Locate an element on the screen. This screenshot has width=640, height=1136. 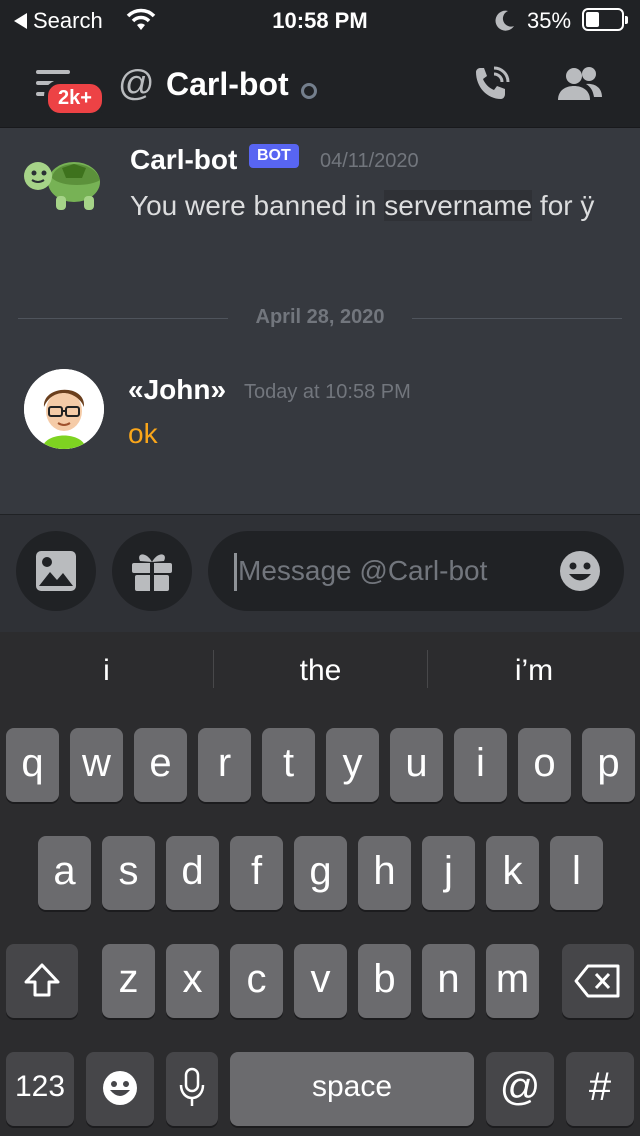
message-text: ok is located at coordinates (143, 433).